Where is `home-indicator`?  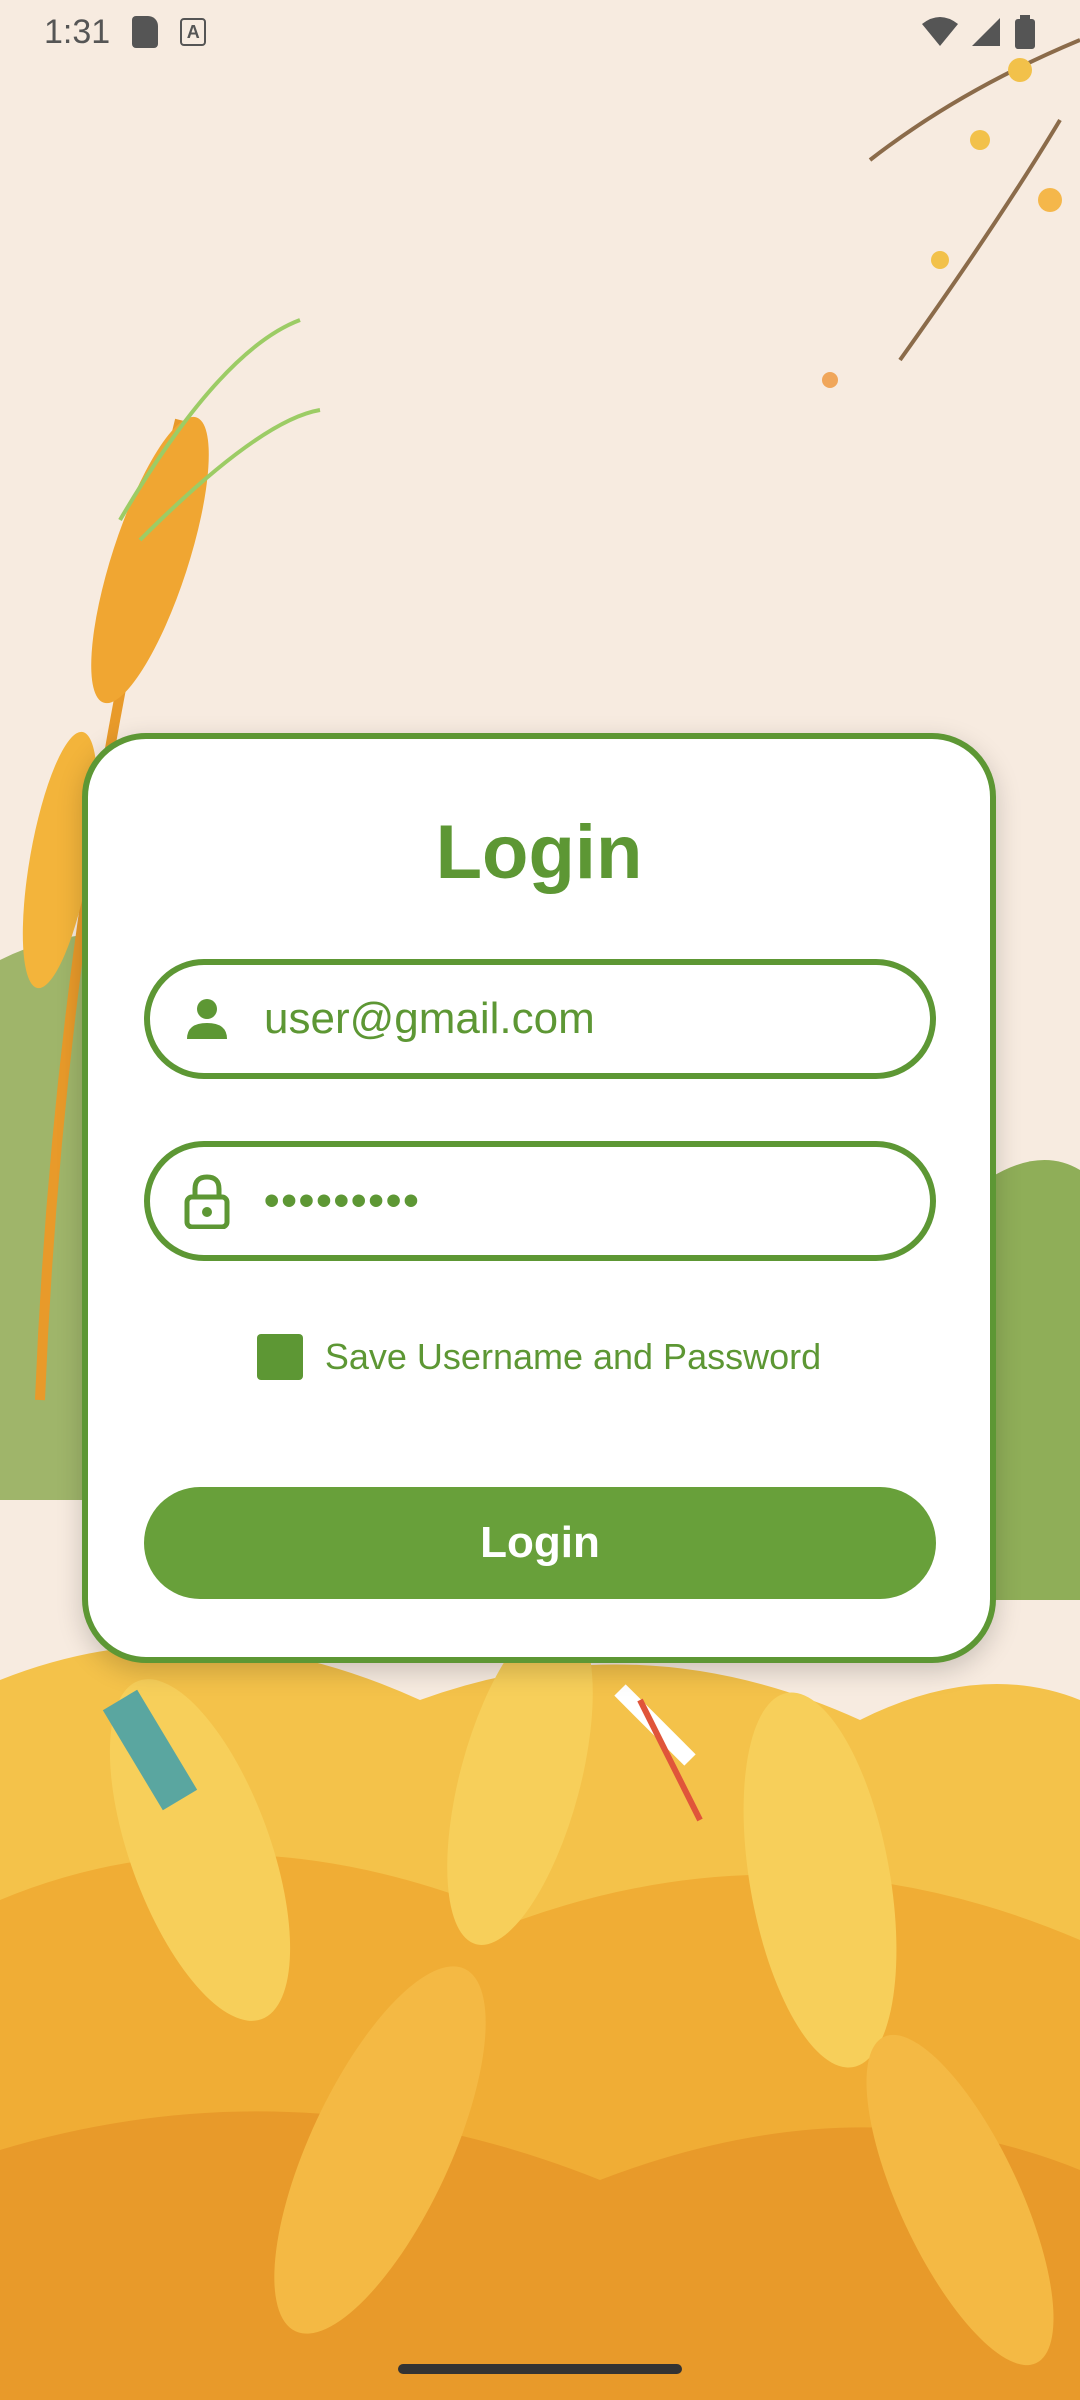
home-indicator is located at coordinates (540, 2369).